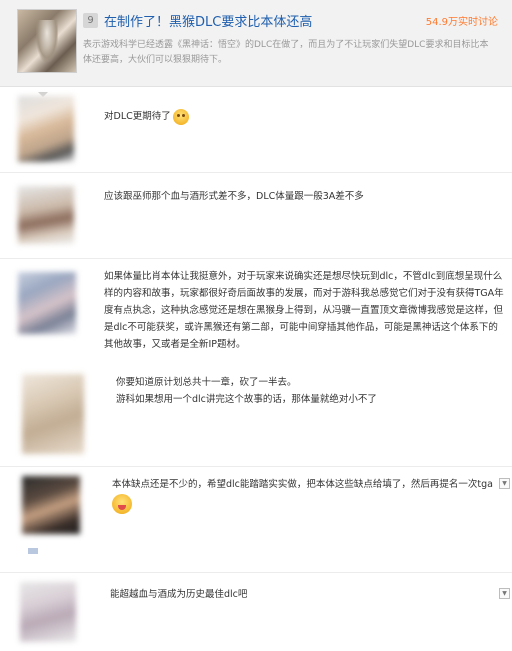  I want to click on comment-text: 能超越血与酒成为历史最佳dlc吧, so click(179, 594).